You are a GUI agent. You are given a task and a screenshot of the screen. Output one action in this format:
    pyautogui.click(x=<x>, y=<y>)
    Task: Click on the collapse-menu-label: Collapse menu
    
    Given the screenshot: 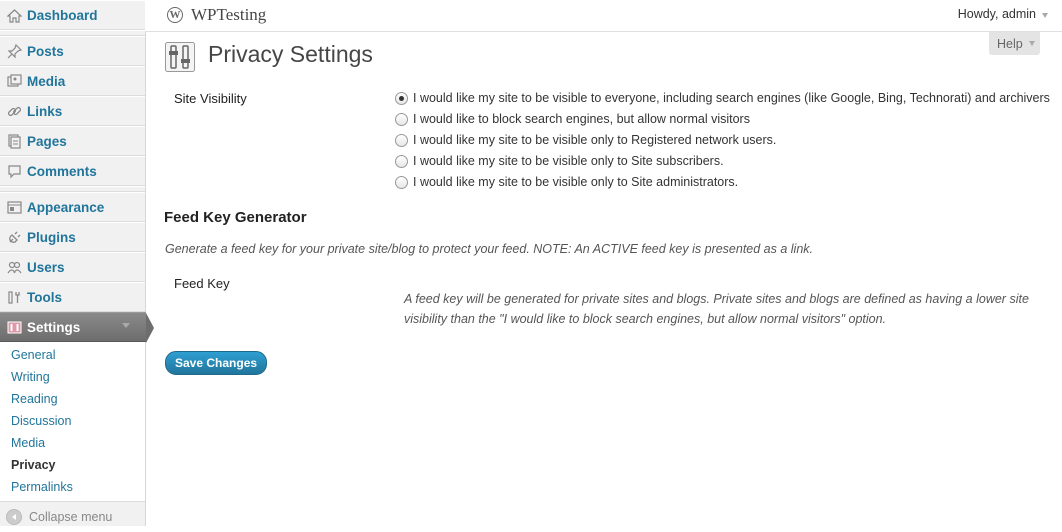 What is the action you would take?
    pyautogui.click(x=71, y=517)
    